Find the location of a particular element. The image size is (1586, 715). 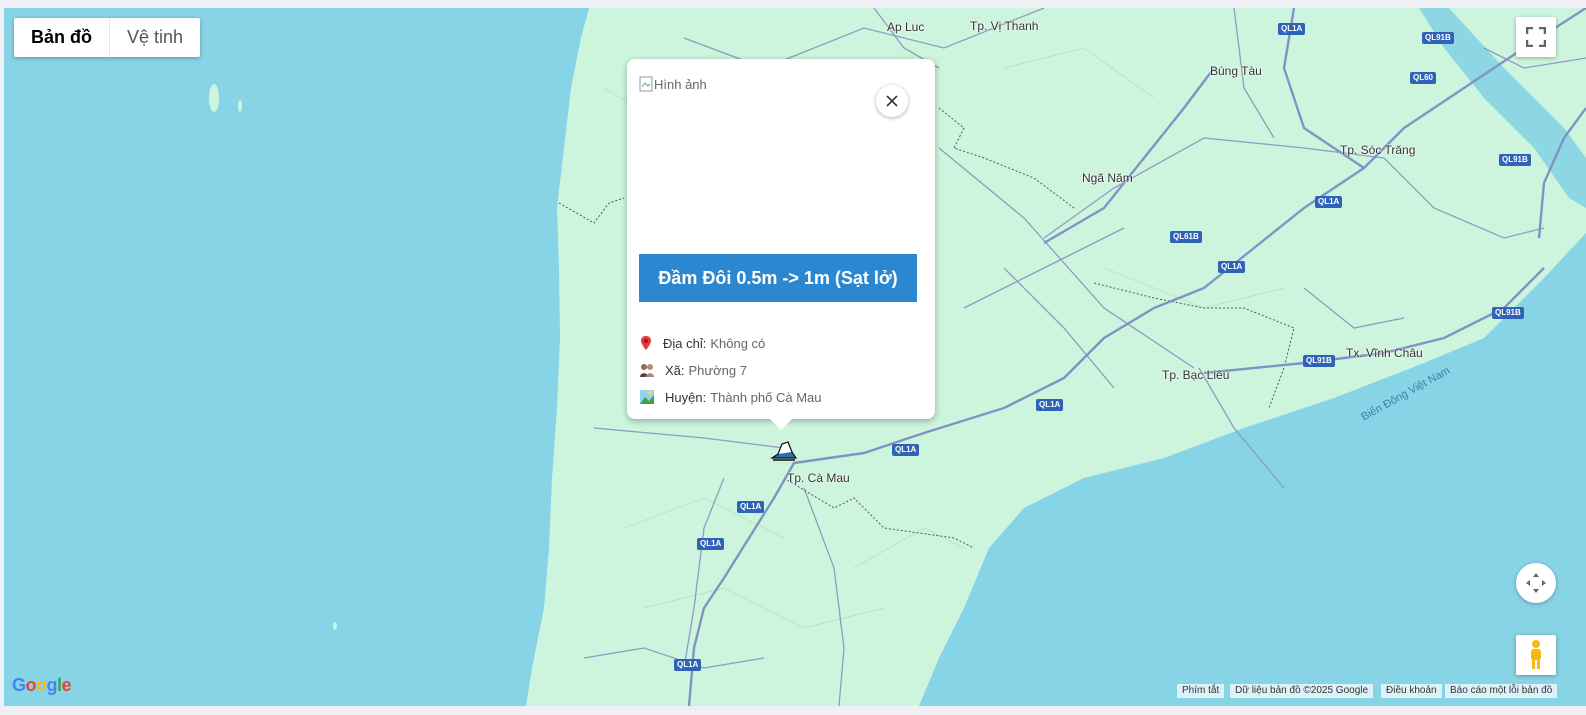

map-type-satellite-button: Vệ tinh is located at coordinates (155, 37).